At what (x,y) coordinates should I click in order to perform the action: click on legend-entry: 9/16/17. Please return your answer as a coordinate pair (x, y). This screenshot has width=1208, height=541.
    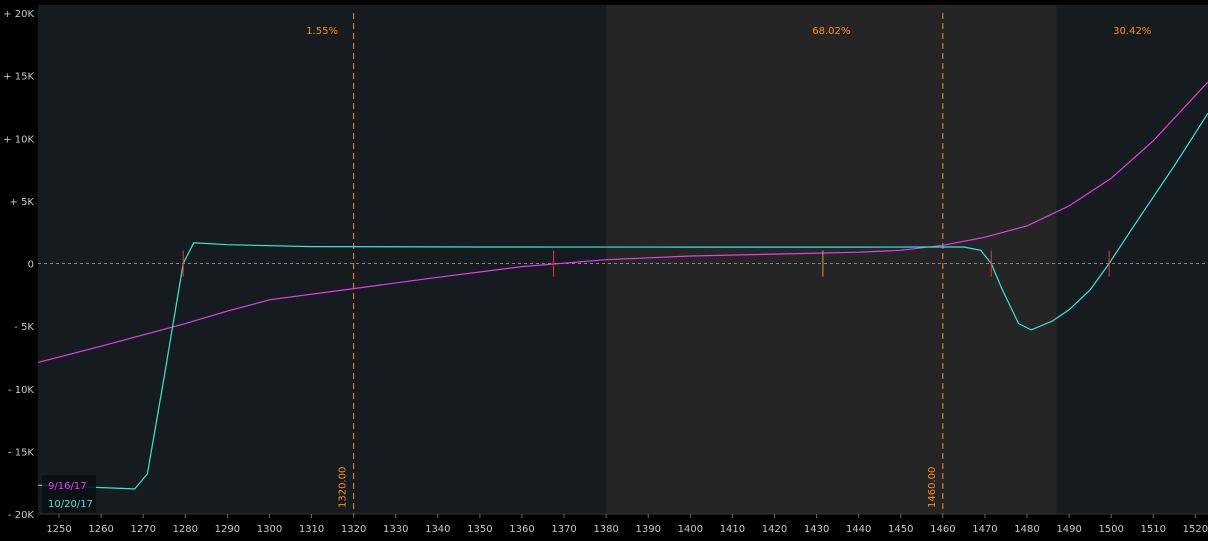
    Looking at the image, I should click on (67, 486).